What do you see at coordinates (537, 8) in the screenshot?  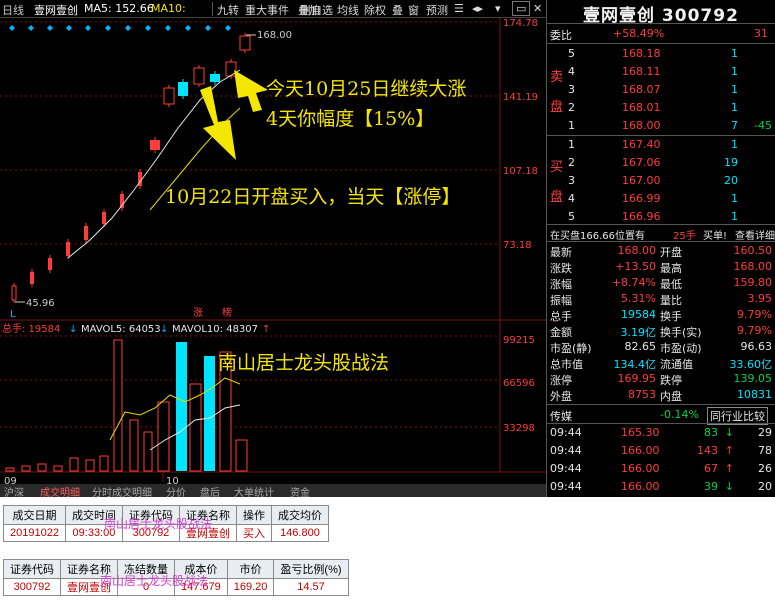 I see `close-icon: ✕` at bounding box center [537, 8].